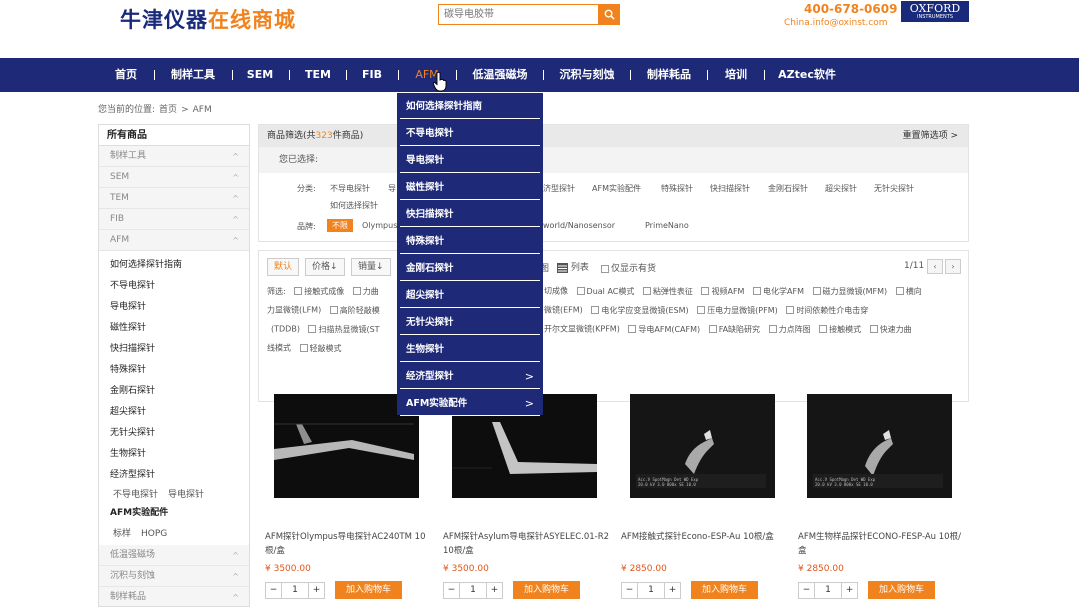 This screenshot has width=1079, height=607. Describe the element at coordinates (285, 329) in the screenshot. I see `feature-opt: (TDDB)` at that location.